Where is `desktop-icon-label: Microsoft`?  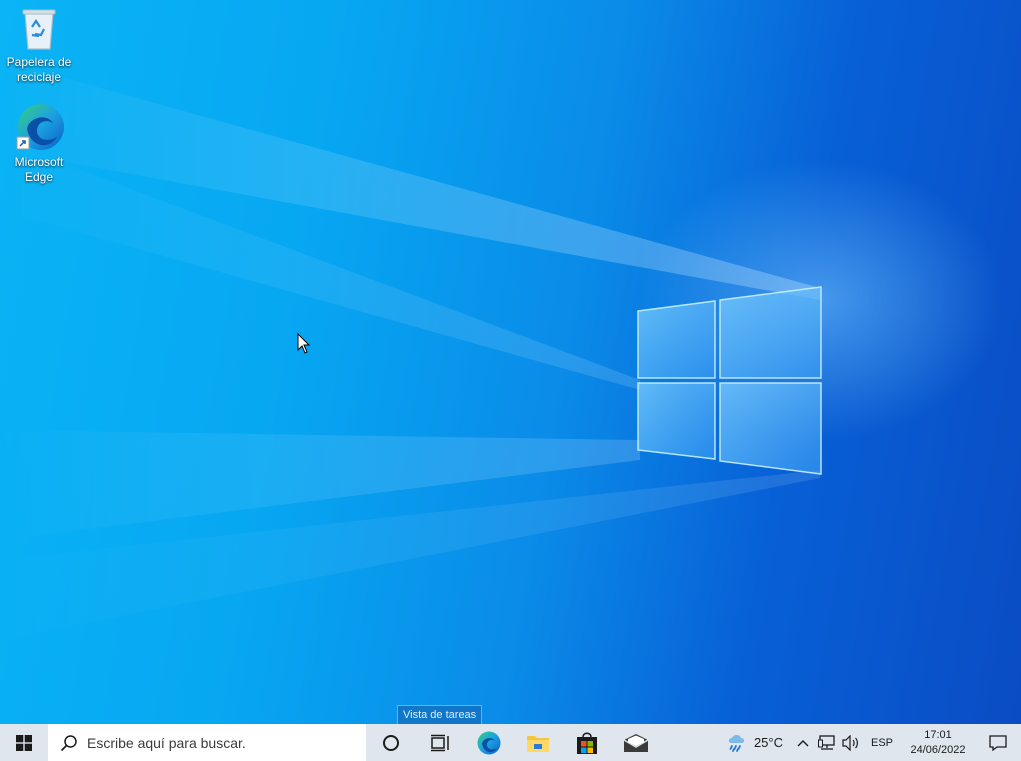 desktop-icon-label: Microsoft is located at coordinates (39, 162).